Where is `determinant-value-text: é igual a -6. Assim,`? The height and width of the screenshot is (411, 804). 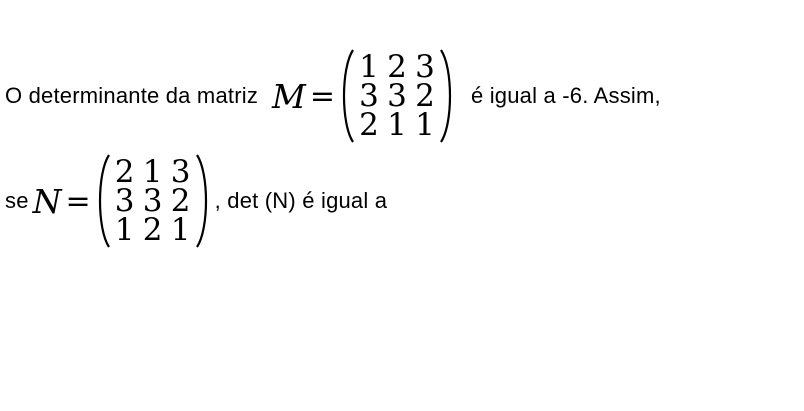 determinant-value-text: é igual a -6. Assim, is located at coordinates (565, 95).